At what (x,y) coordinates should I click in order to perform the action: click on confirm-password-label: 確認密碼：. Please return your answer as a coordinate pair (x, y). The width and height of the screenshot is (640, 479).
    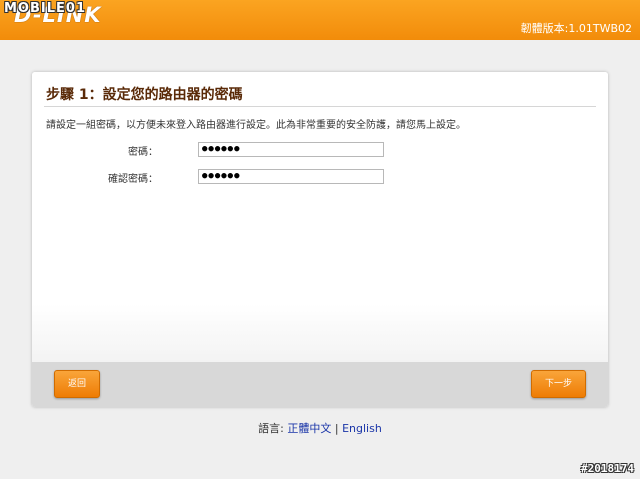
    Looking at the image, I should click on (133, 179).